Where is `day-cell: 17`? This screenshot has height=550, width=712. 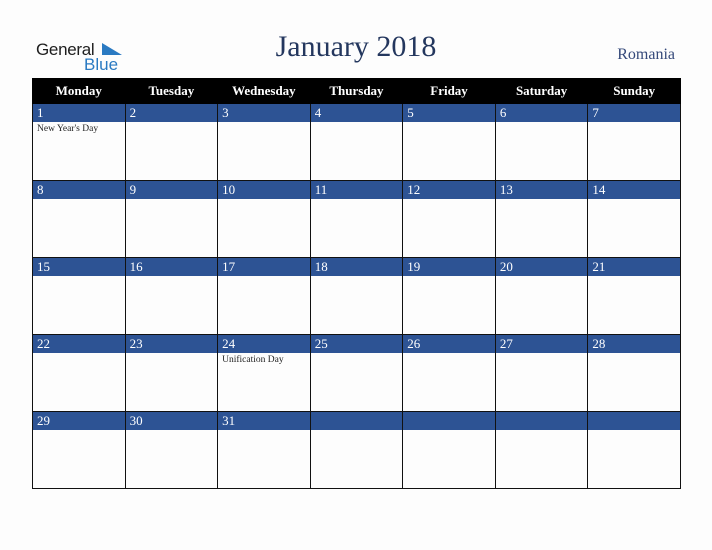
day-cell: 17 is located at coordinates (264, 296).